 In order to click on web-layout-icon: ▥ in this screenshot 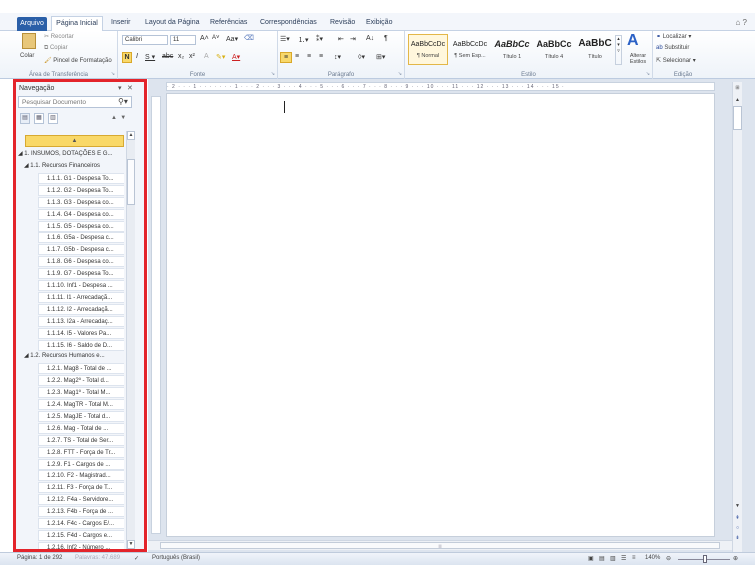, I will do `click(613, 558)`.